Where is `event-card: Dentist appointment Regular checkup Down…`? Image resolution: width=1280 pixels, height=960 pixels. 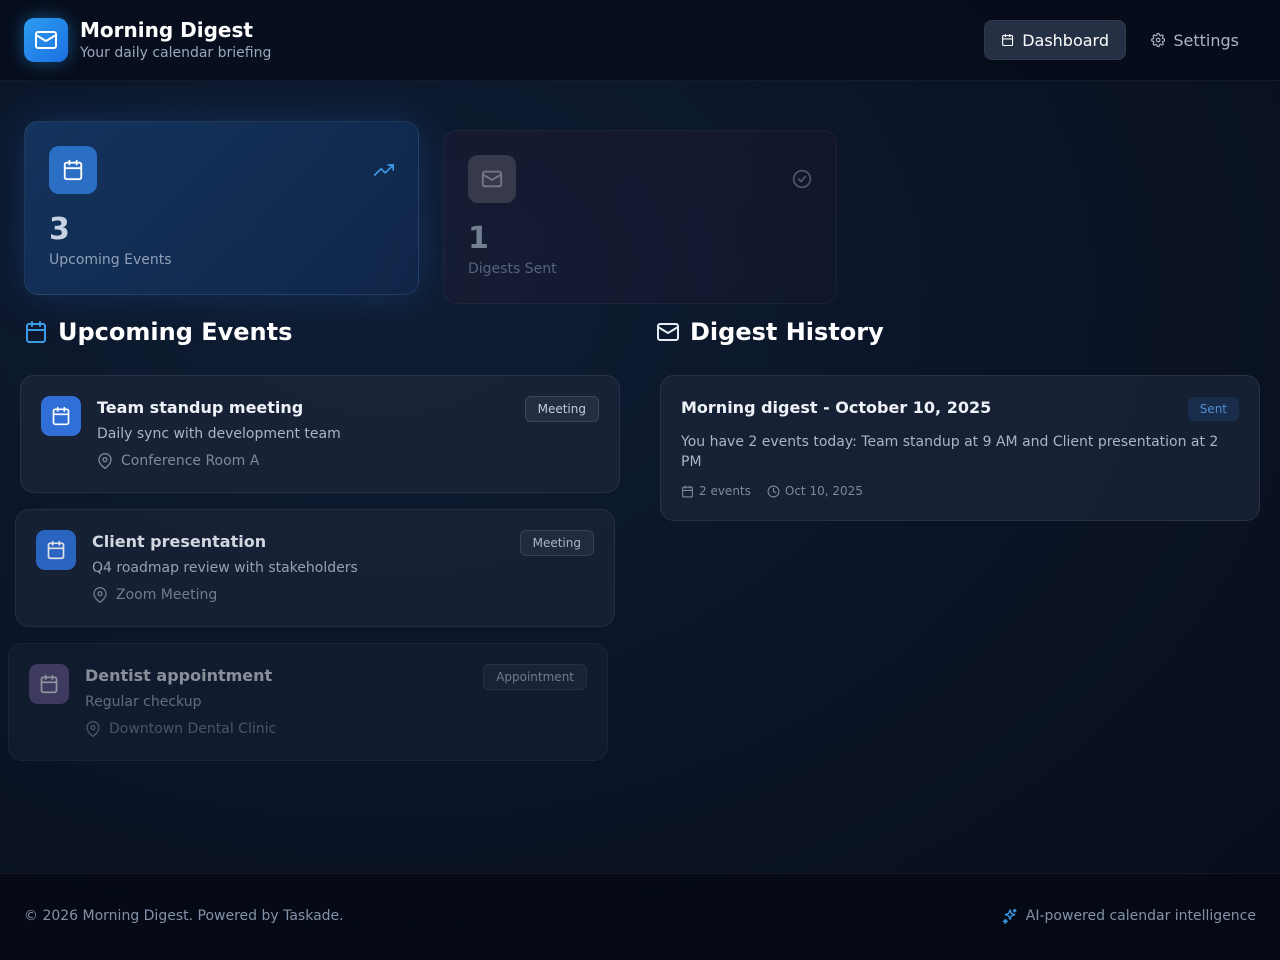 event-card: Dentist appointment Regular checkup Down… is located at coordinates (308, 702).